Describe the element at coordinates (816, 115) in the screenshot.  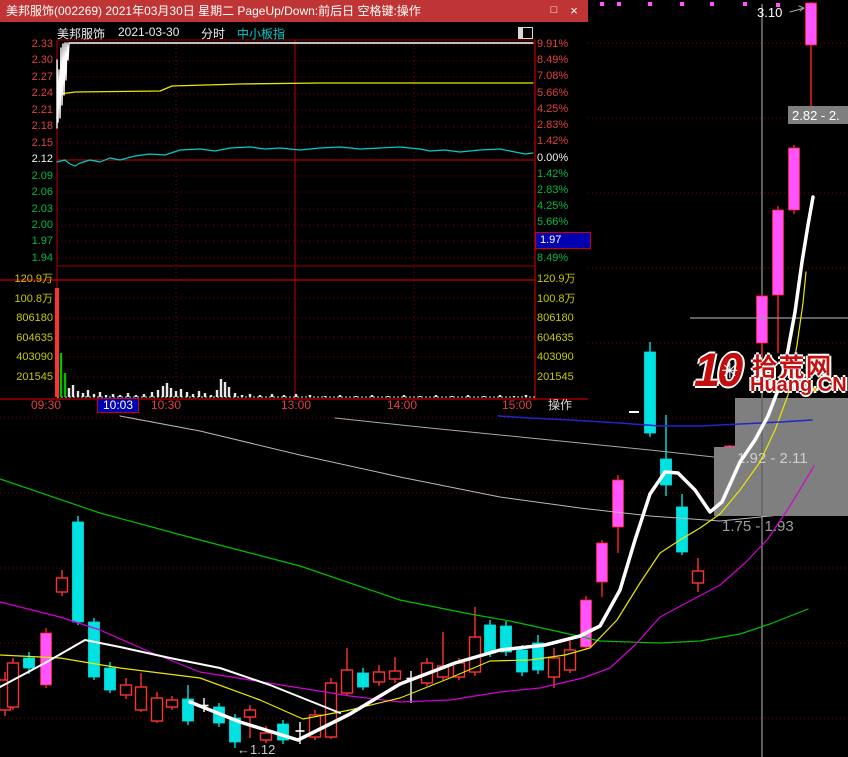
I see `svg-text: 2.82 - 2.` at that location.